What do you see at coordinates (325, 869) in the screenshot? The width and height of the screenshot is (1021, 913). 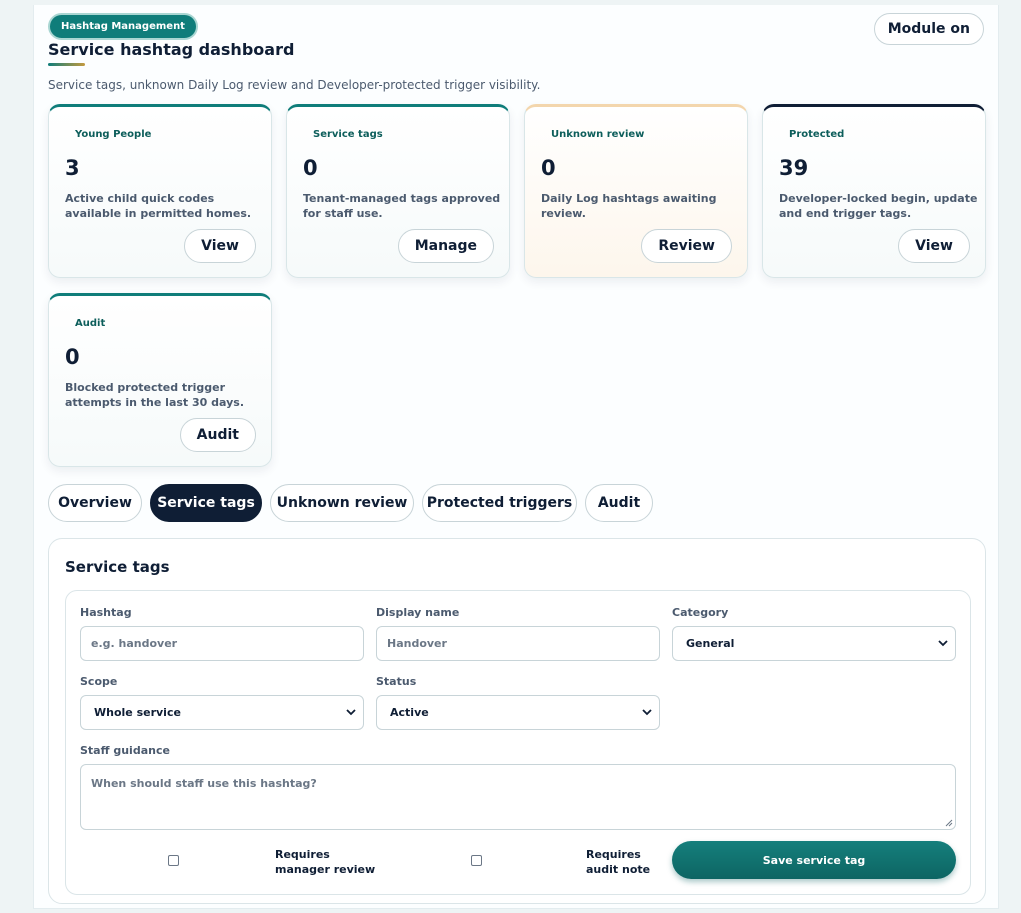 I see `label-line: manager review` at bounding box center [325, 869].